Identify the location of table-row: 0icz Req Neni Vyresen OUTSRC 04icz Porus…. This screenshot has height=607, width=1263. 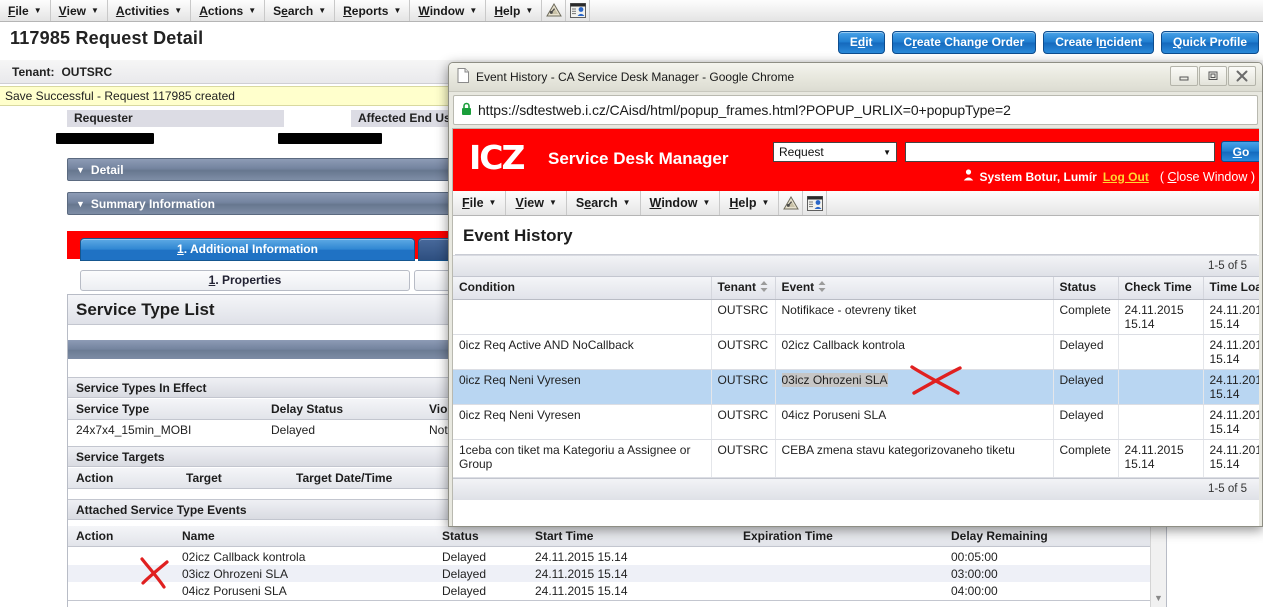
(856, 422).